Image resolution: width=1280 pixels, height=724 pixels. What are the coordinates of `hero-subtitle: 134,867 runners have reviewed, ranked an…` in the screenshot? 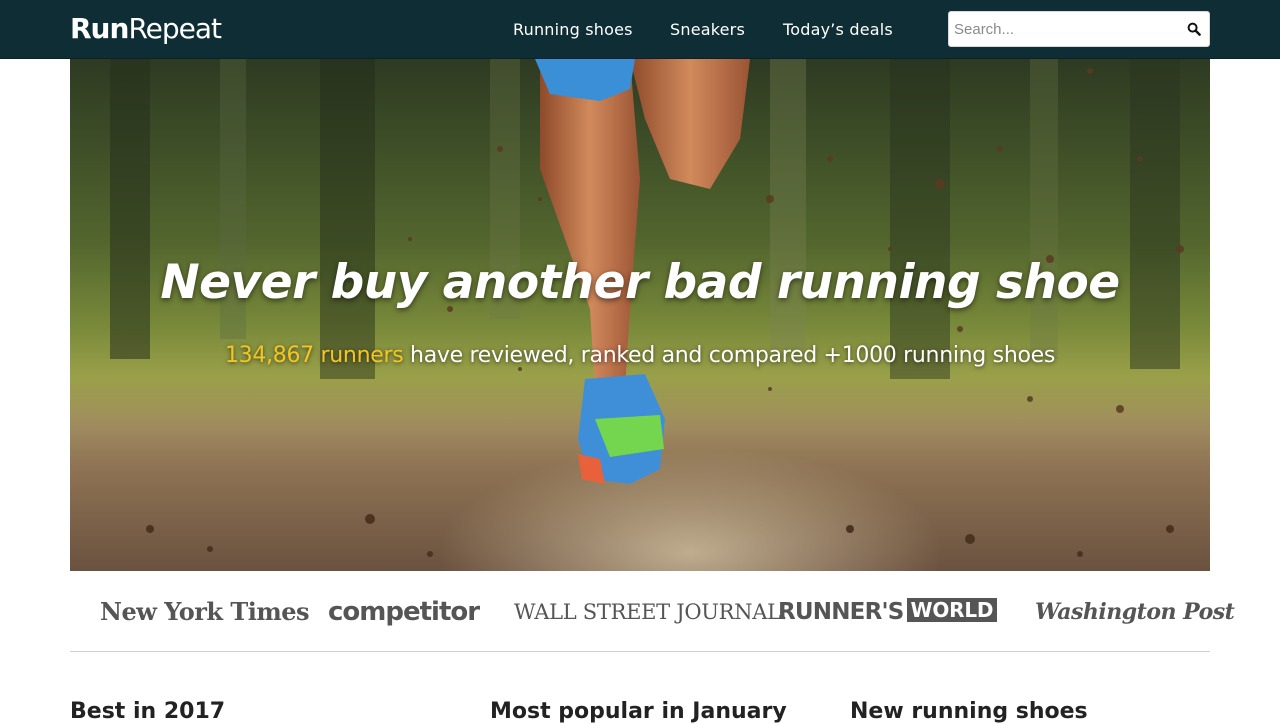 It's located at (640, 355).